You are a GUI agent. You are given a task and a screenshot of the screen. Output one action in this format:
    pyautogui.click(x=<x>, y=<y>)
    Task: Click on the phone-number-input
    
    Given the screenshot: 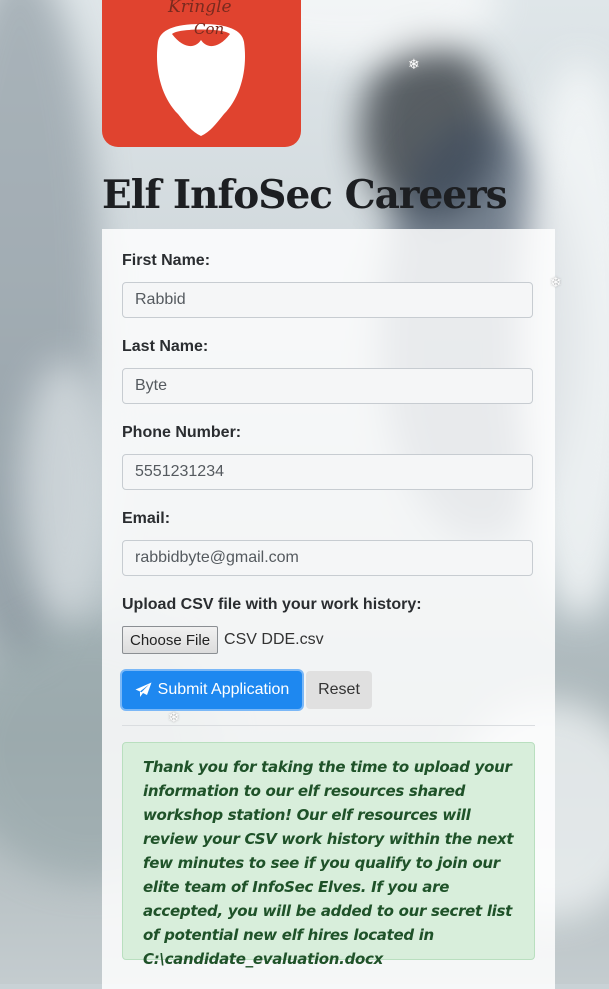 What is the action you would take?
    pyautogui.click(x=327, y=472)
    